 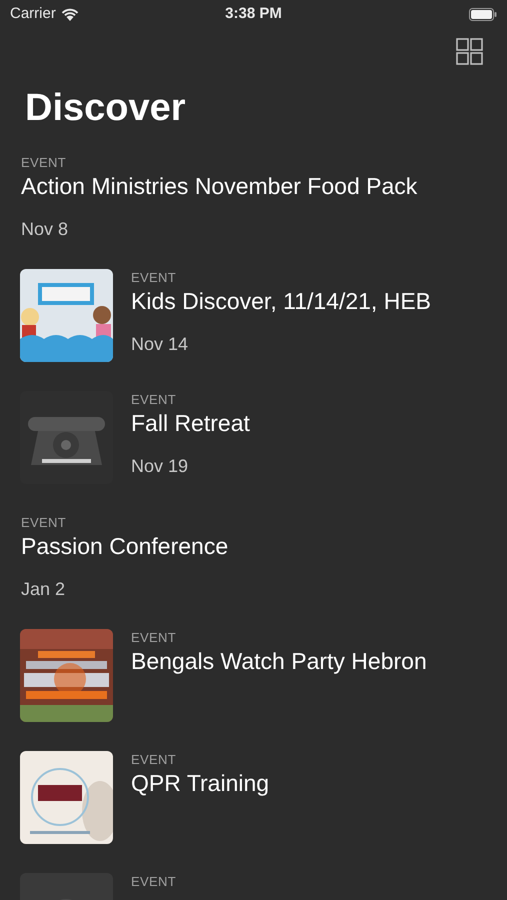 I want to click on event-date: Nov 14, so click(x=160, y=344).